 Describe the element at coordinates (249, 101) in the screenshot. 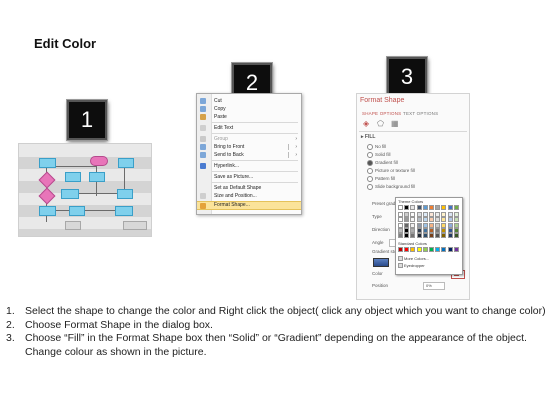

I see `menu-item-cut: Cut` at that location.